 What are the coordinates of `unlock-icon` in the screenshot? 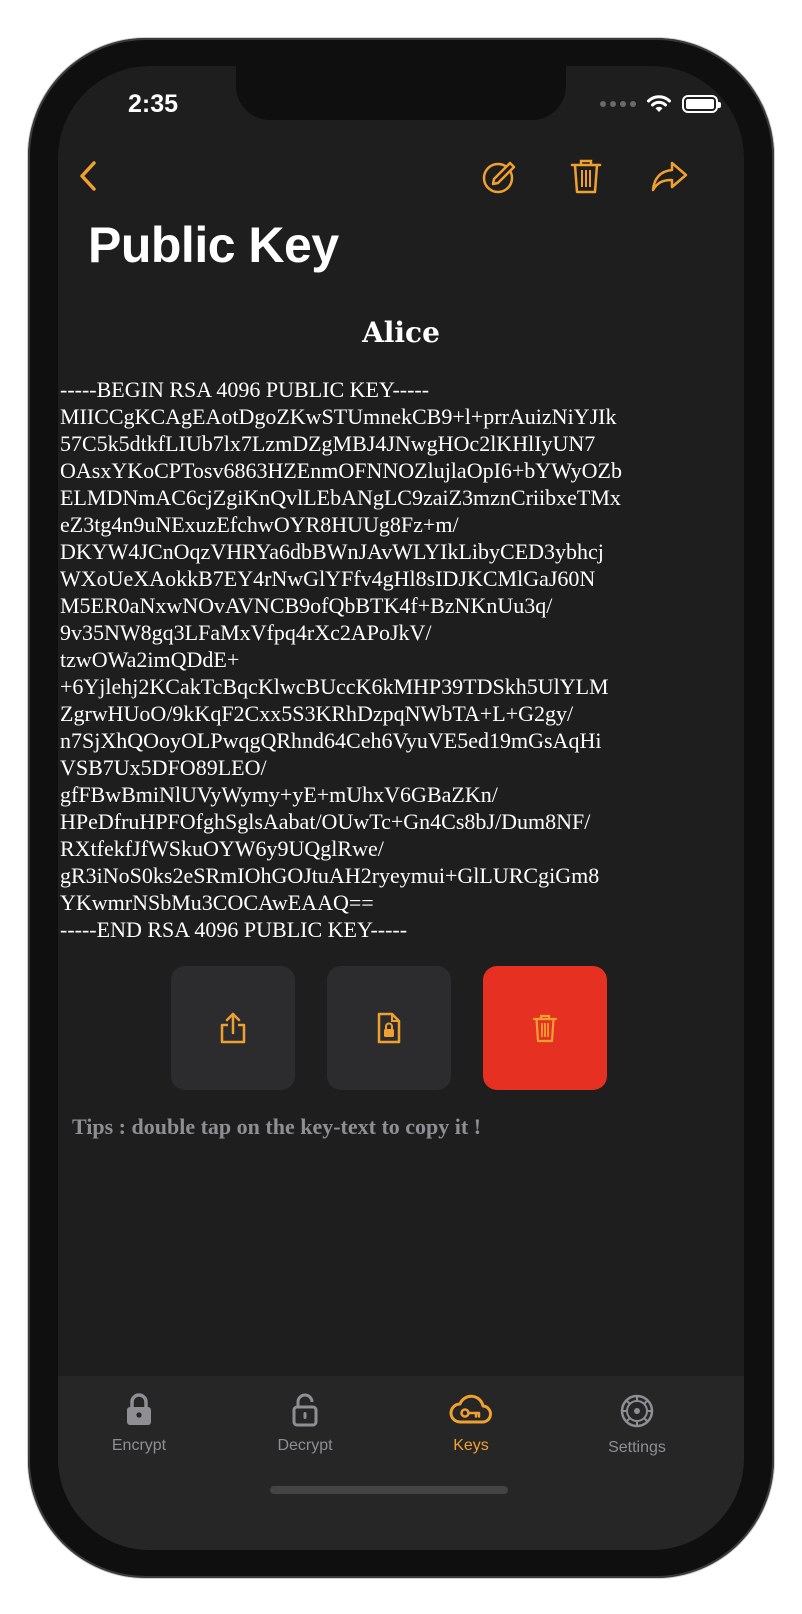 It's located at (305, 1410).